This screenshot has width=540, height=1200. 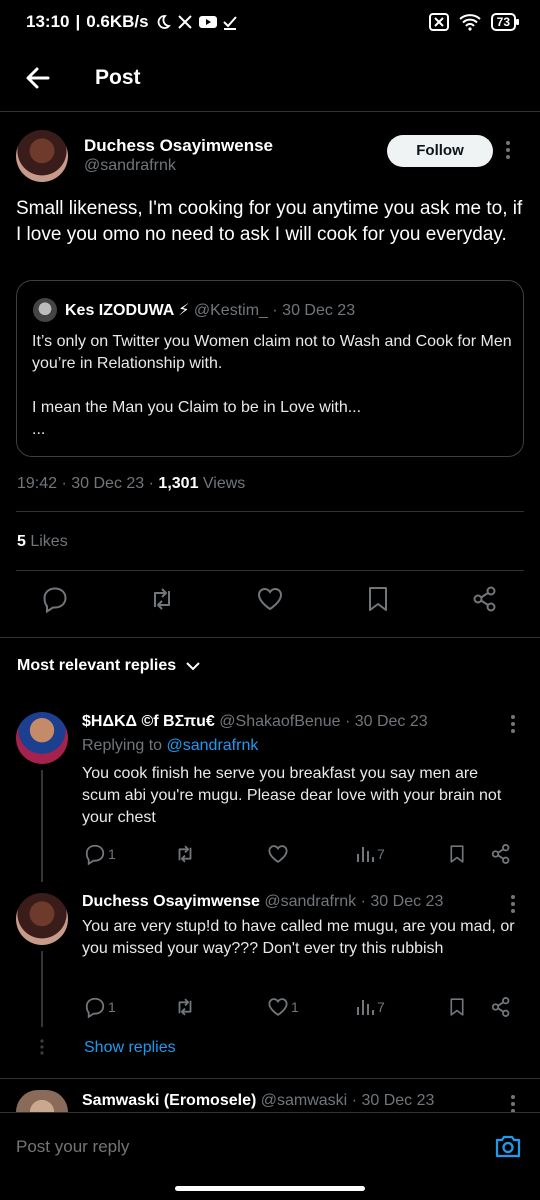 I want to click on replying-to-prefix: Replying to, so click(x=124, y=745).